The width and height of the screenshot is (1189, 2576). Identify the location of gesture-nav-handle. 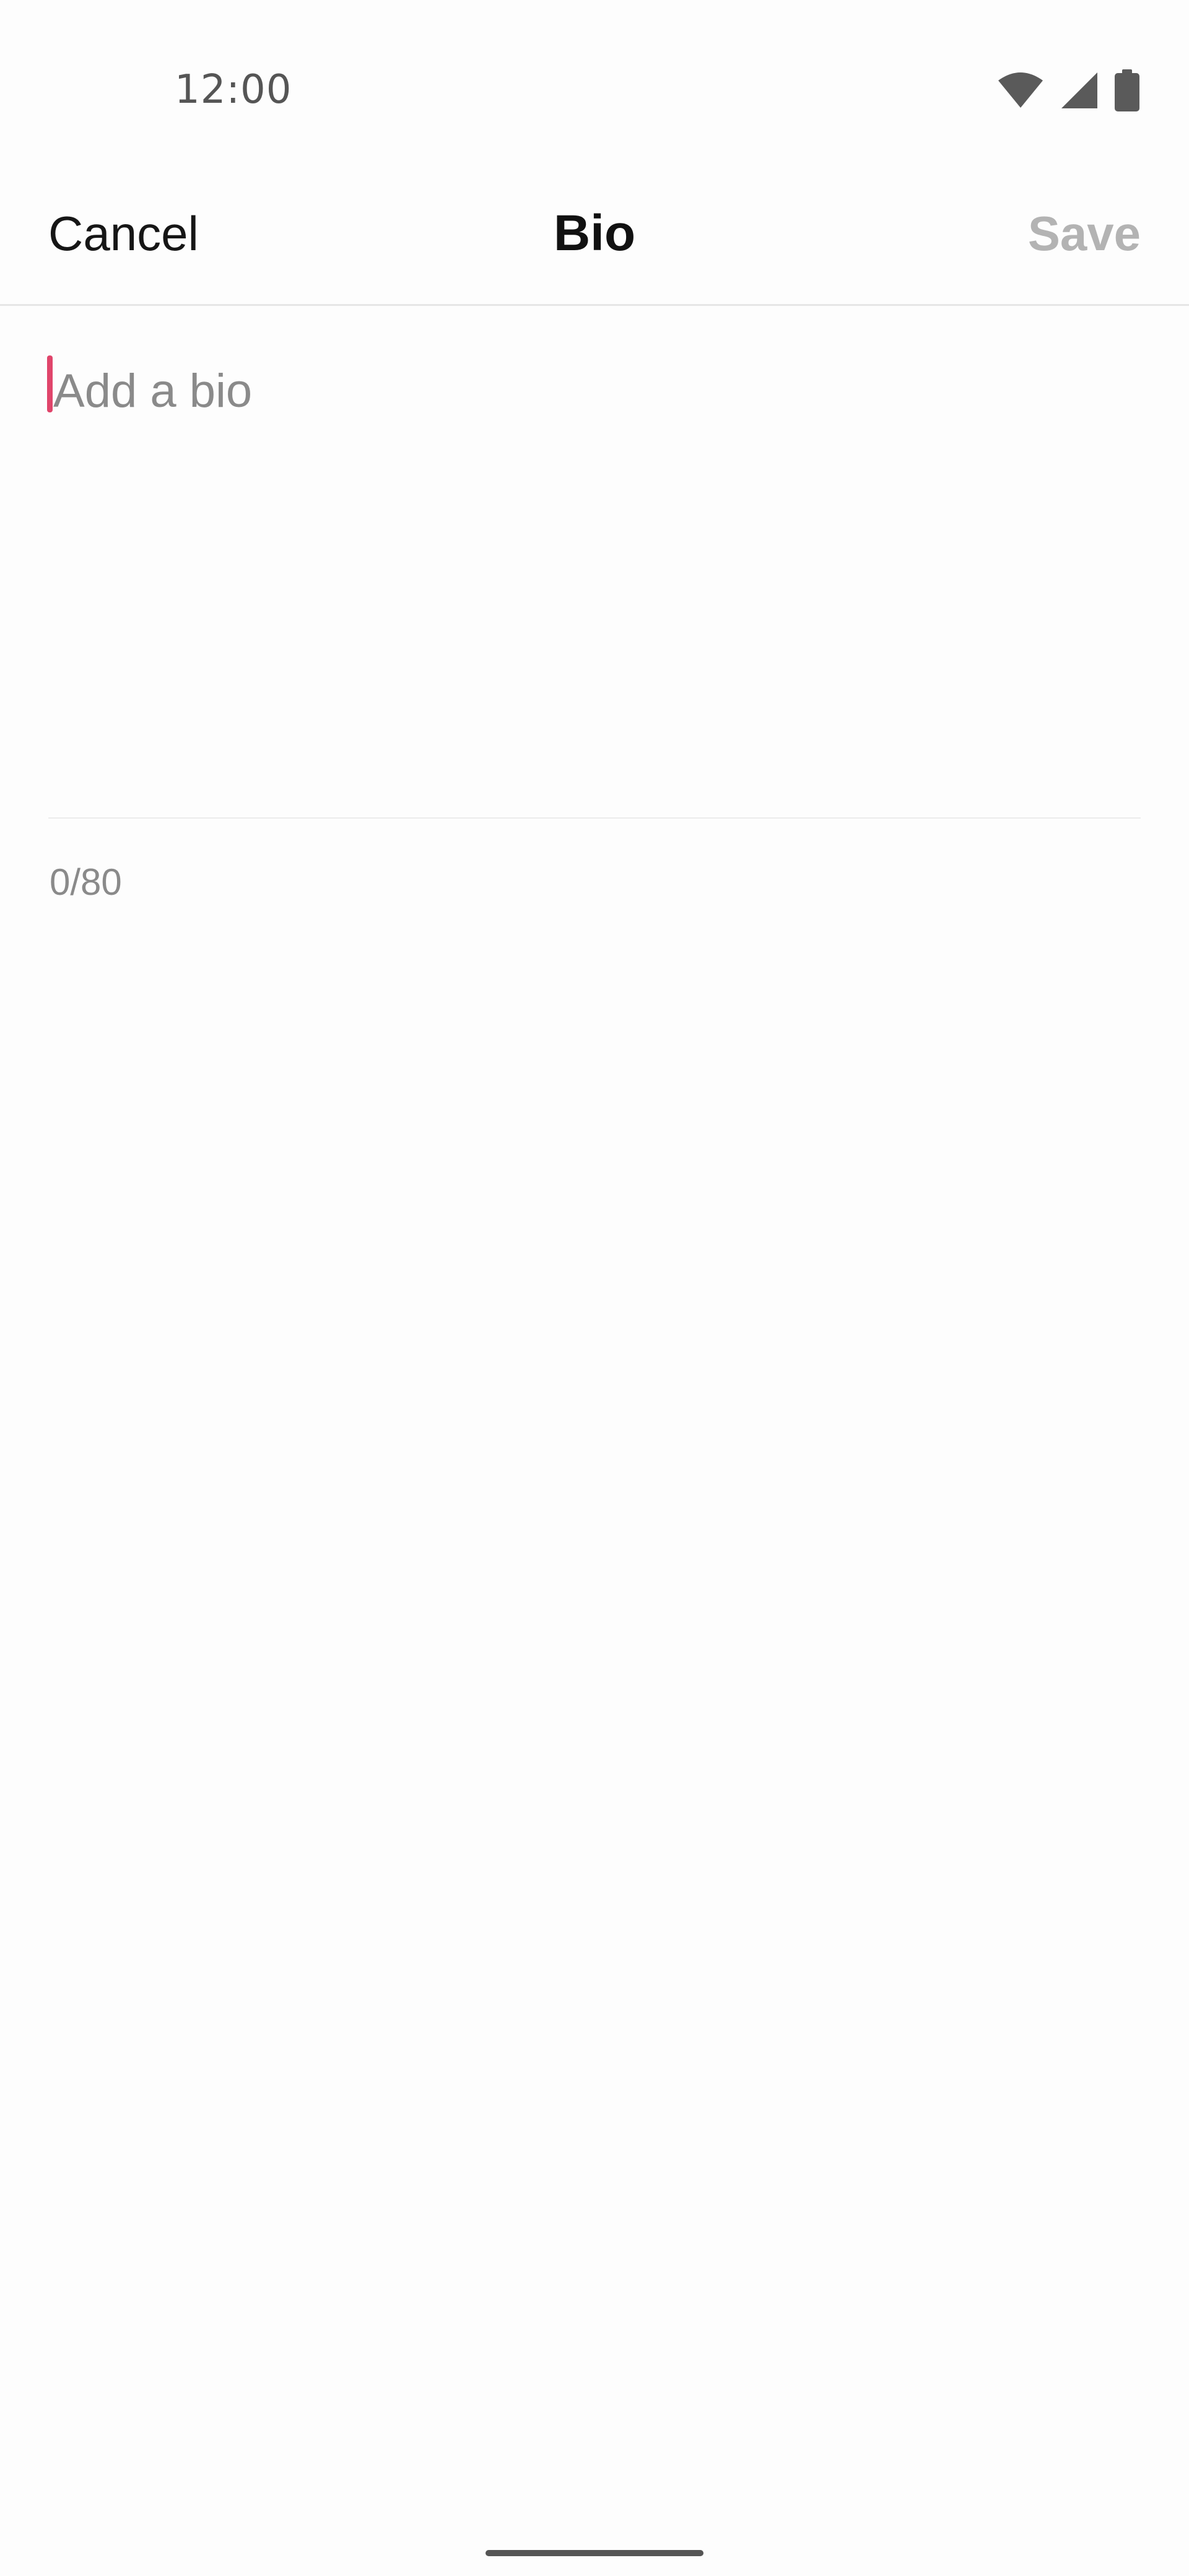
(594, 2553).